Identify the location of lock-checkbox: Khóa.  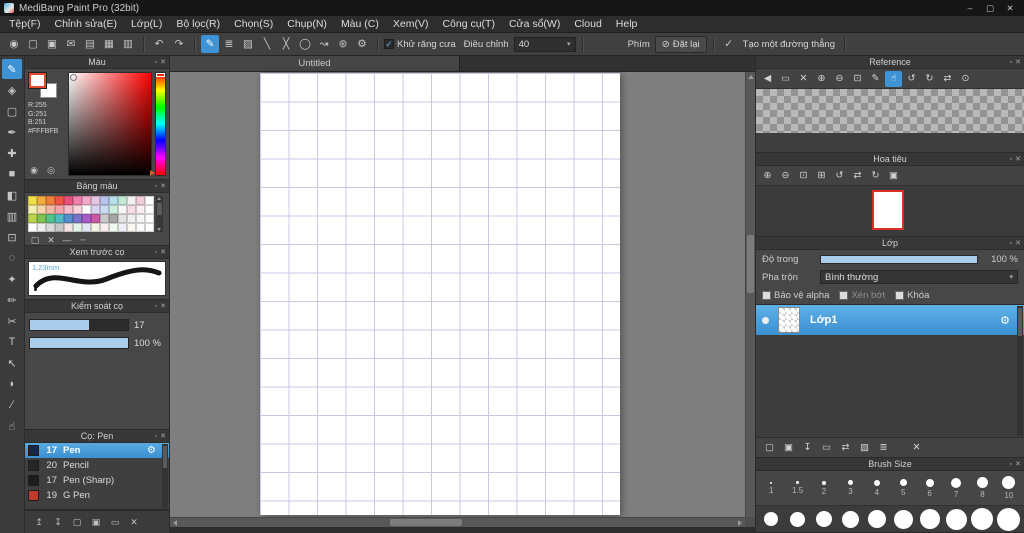
(912, 295).